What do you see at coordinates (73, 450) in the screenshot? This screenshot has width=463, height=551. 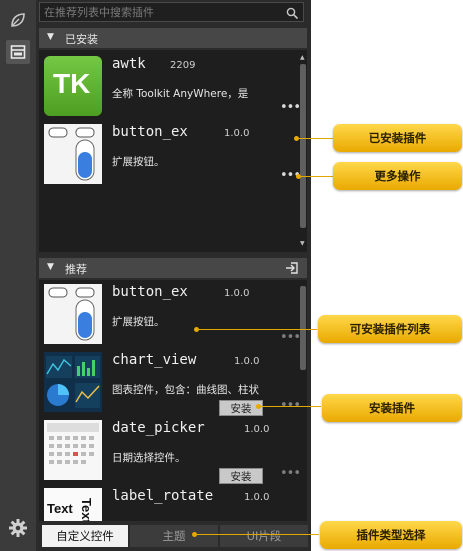 I see `date-picker-thumbnail` at bounding box center [73, 450].